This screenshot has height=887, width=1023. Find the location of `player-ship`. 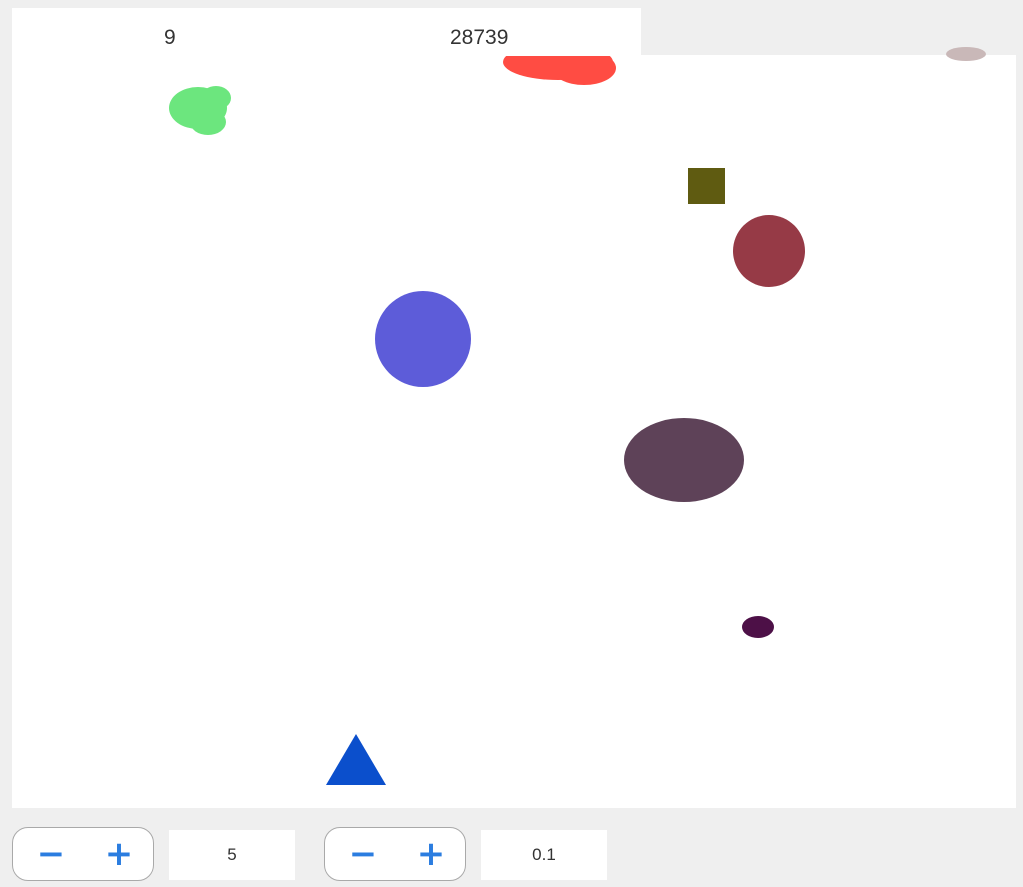

player-ship is located at coordinates (356, 759).